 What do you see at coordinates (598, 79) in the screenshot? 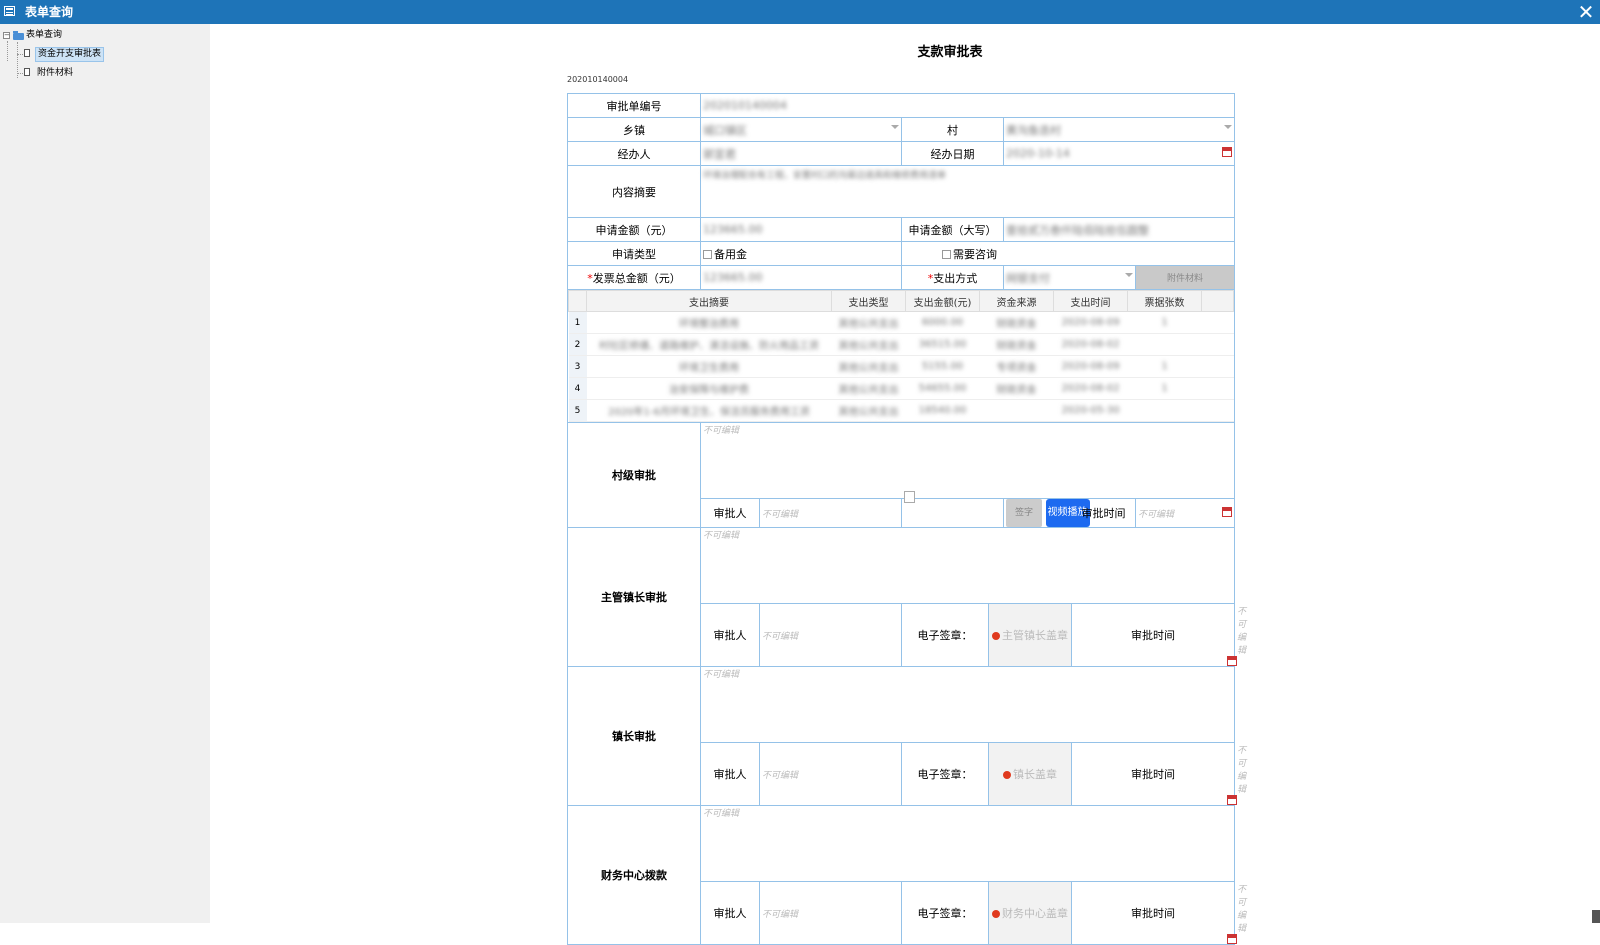
I see `form-number: 202010140004` at bounding box center [598, 79].